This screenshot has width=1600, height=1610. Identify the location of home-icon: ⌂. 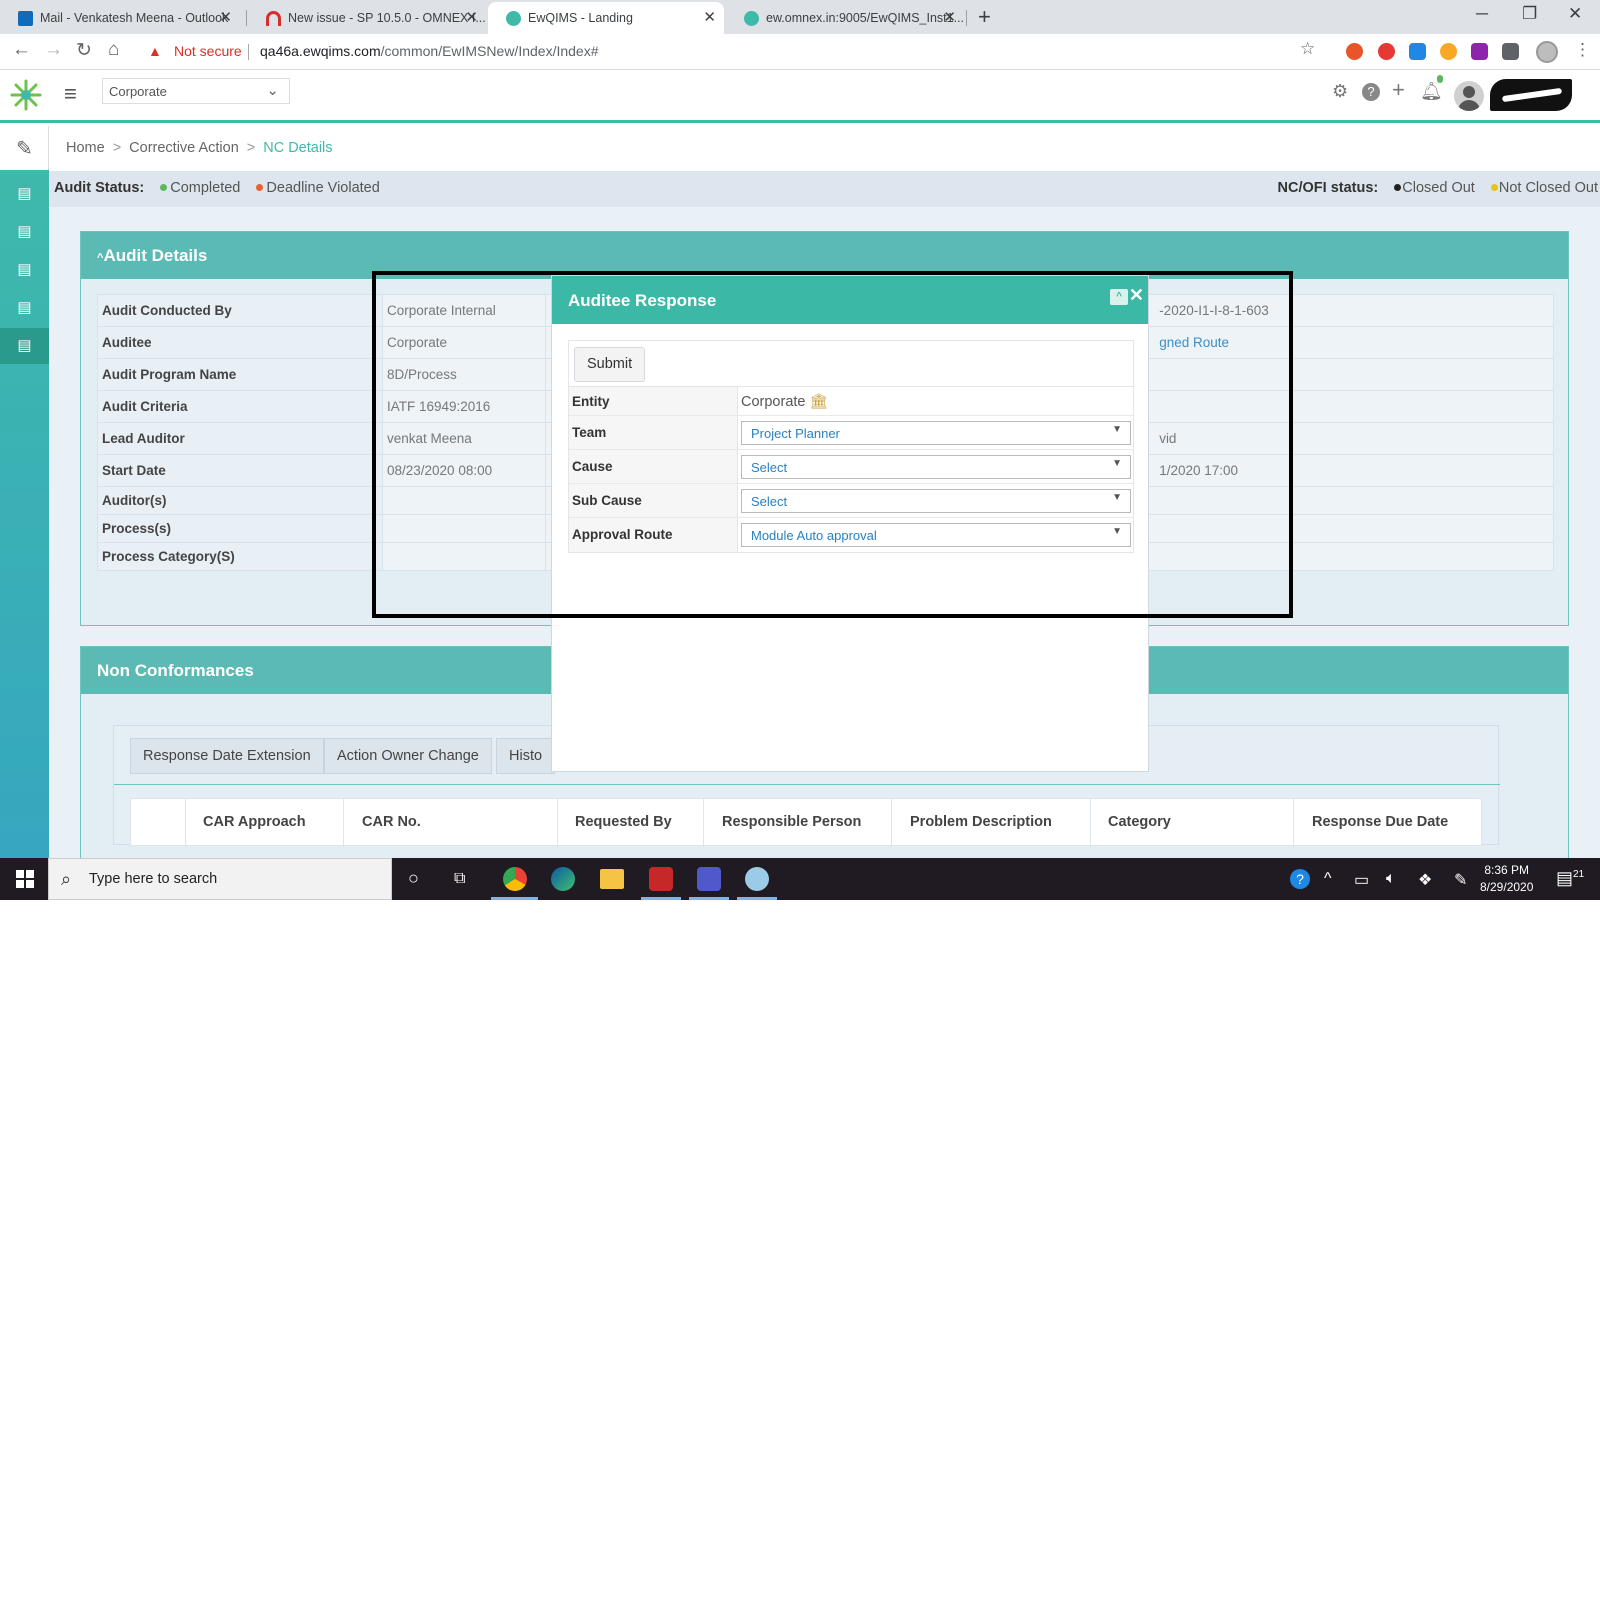
(113, 50).